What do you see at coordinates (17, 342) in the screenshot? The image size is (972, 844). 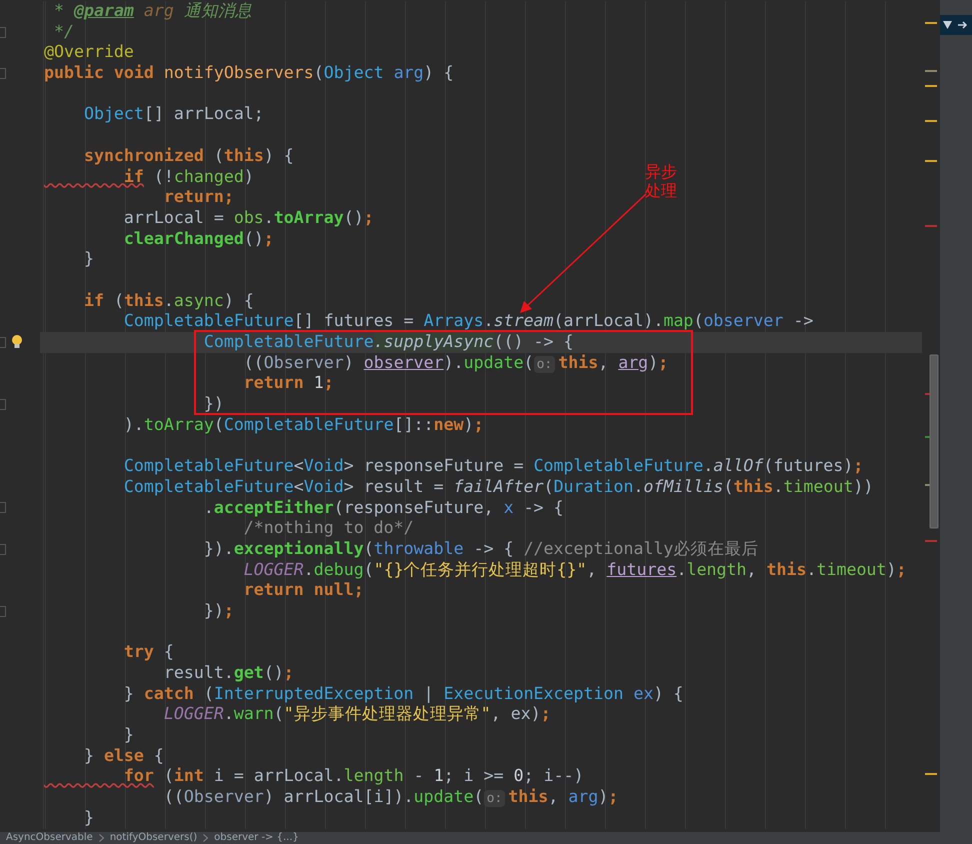 I see `lightbulb-icon` at bounding box center [17, 342].